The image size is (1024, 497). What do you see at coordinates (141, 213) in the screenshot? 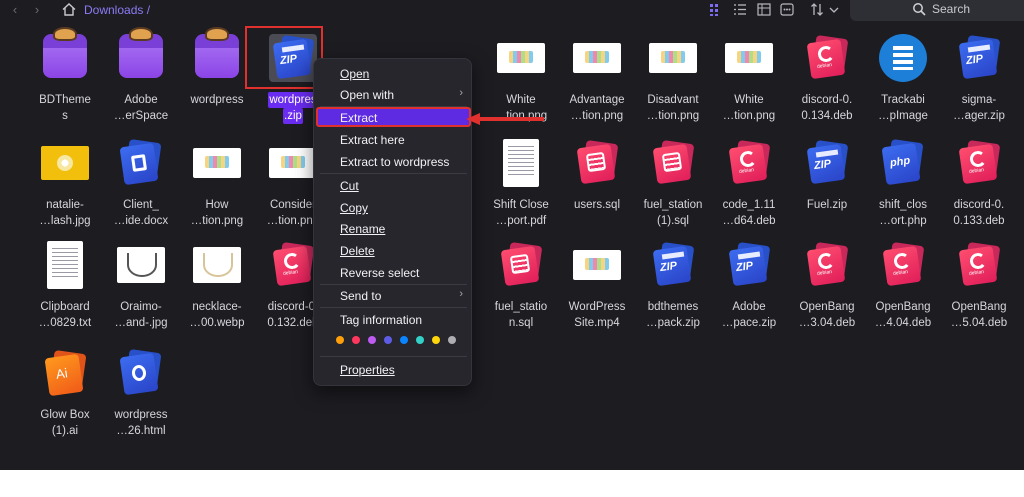
I see `file-name: Client_ …ide.docx` at bounding box center [141, 213].